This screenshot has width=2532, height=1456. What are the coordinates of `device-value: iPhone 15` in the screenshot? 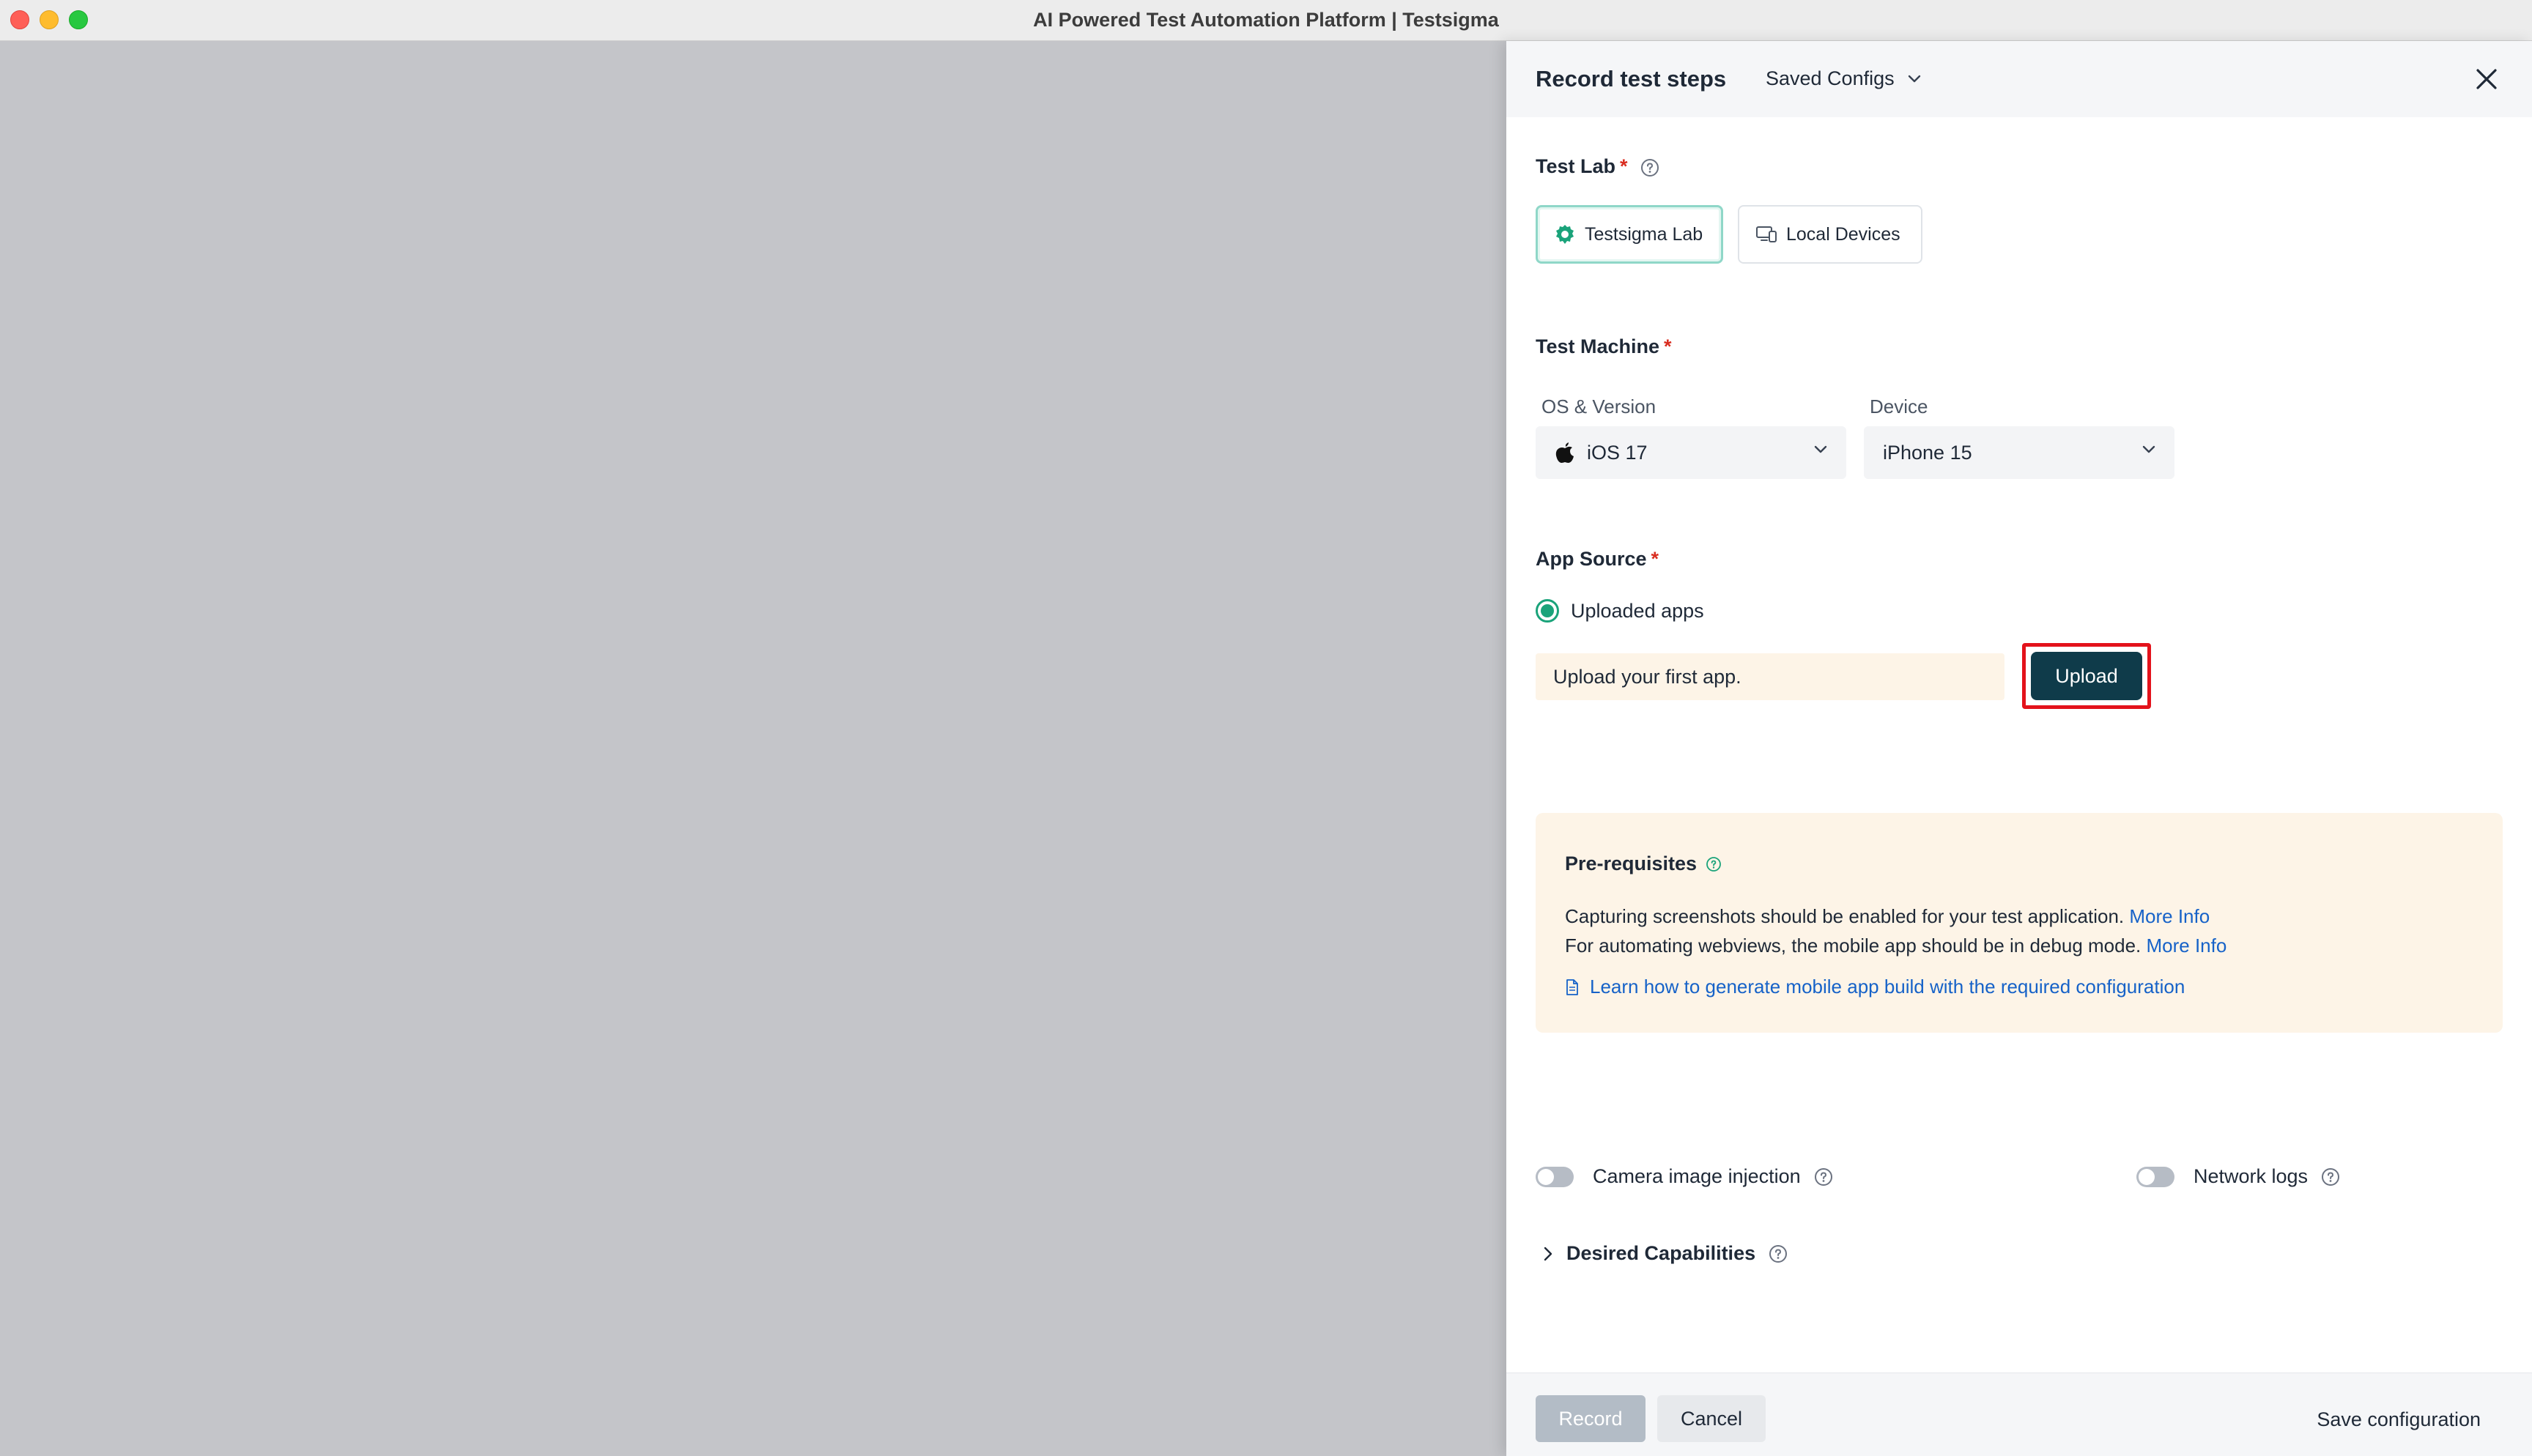 It's located at (1928, 452).